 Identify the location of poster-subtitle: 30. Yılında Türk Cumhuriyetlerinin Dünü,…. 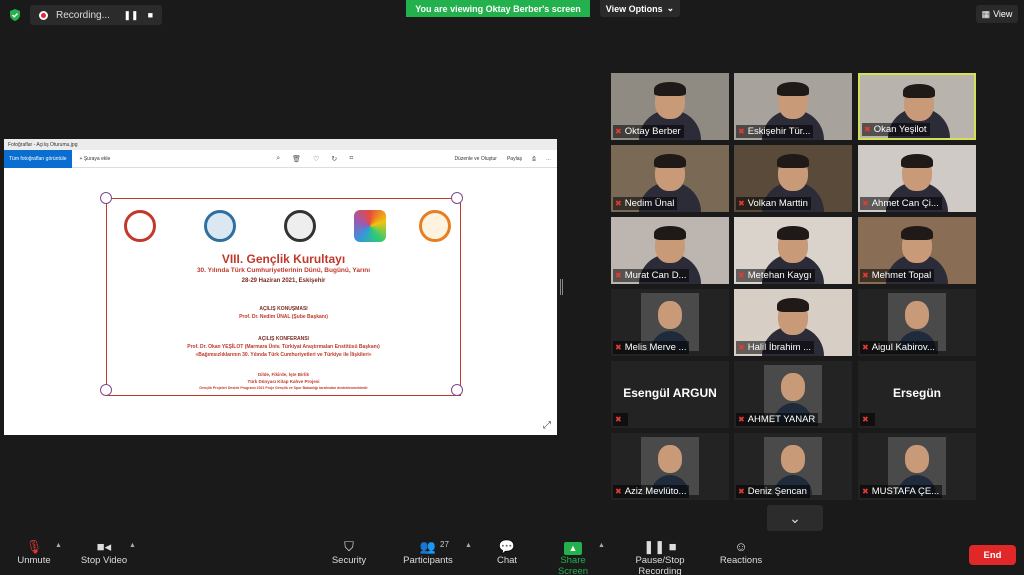
(283, 270).